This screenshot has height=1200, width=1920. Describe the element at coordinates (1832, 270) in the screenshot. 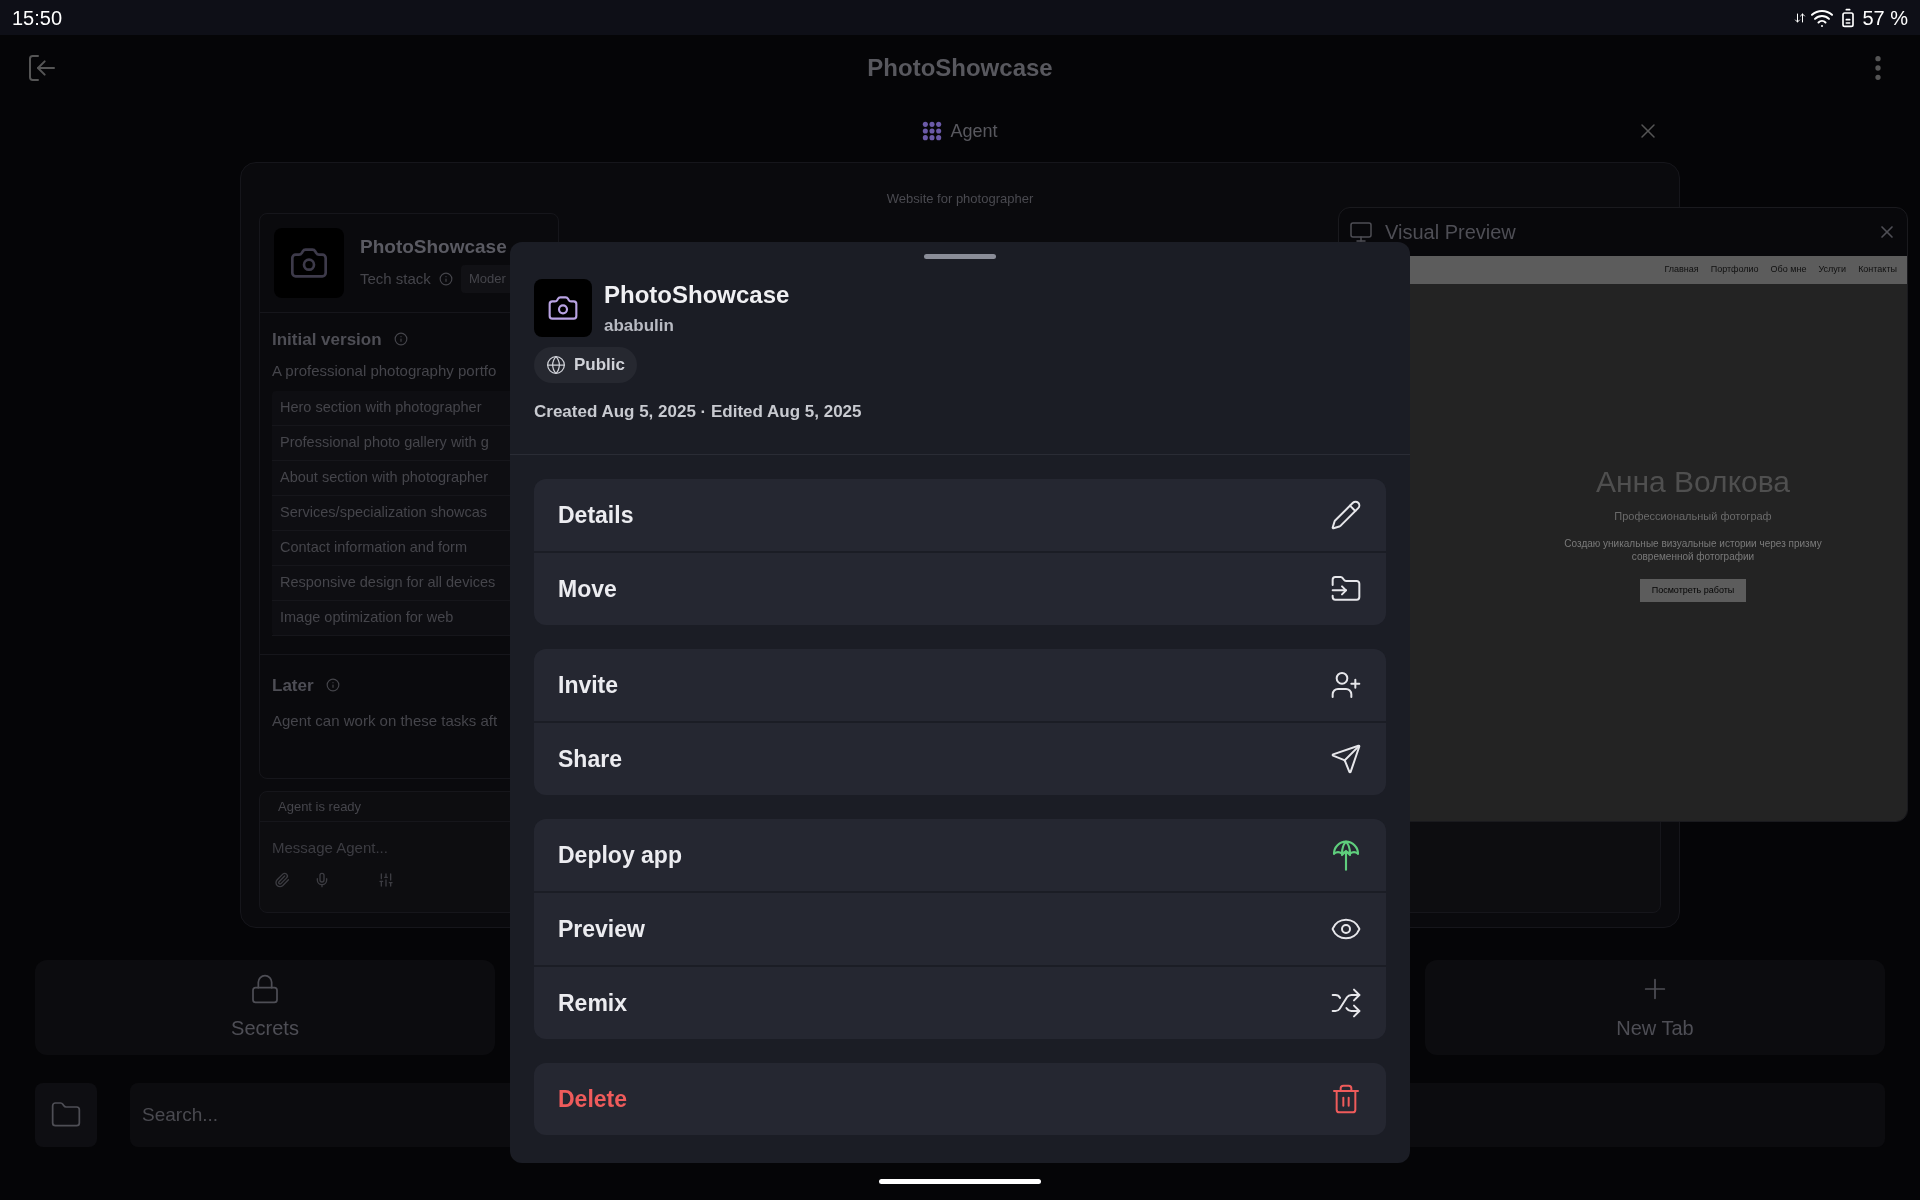

I see `site-nav-link: Услуги` at that location.